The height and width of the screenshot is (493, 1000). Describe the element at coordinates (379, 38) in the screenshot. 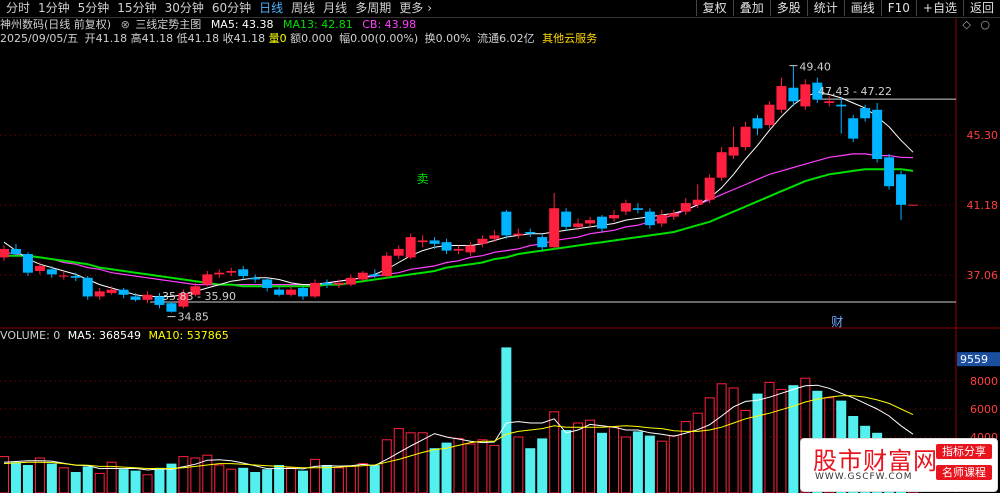

I see `info-change: 幅0.00(0.00%)` at that location.